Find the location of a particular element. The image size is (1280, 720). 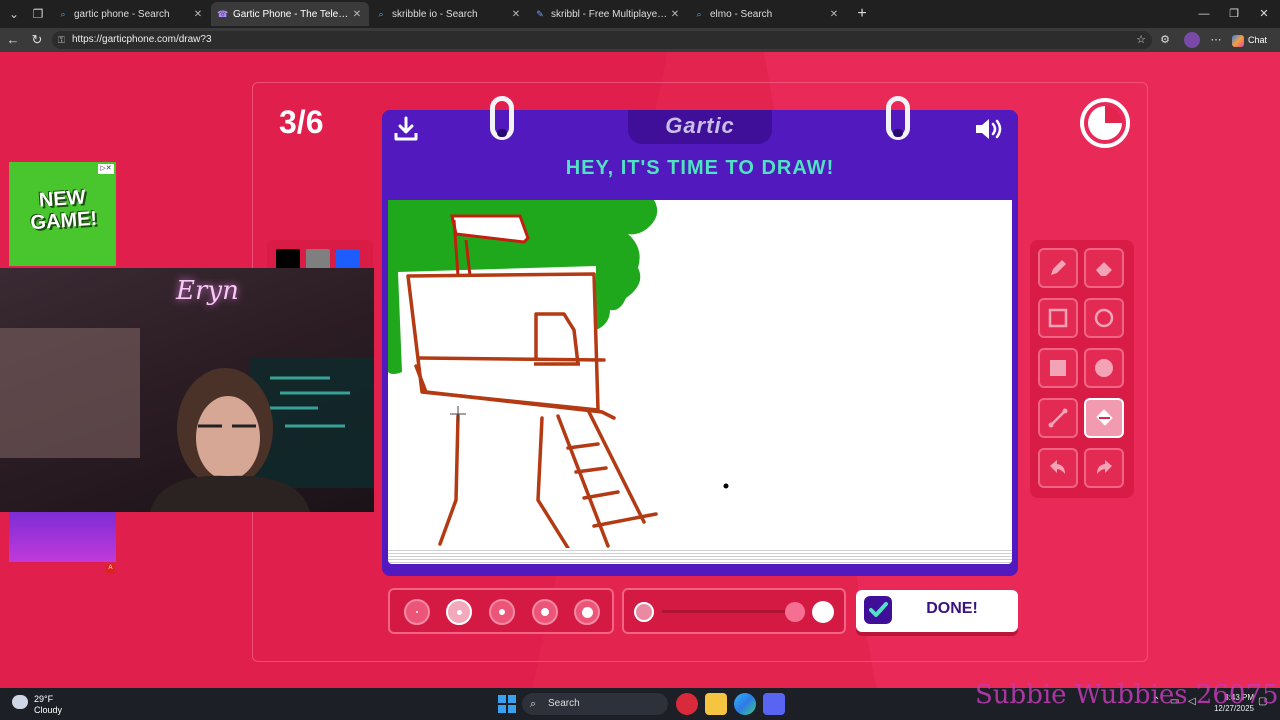

refresh-icon: ↻ is located at coordinates (37, 40).